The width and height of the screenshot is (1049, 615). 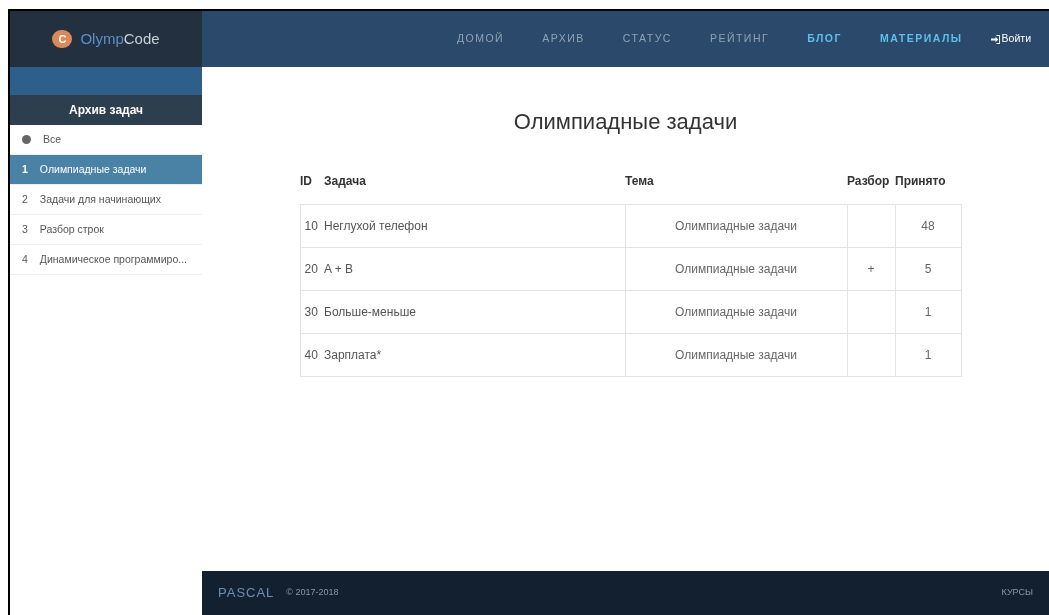 What do you see at coordinates (920, 181) in the screenshot?
I see `column-header: Принято` at bounding box center [920, 181].